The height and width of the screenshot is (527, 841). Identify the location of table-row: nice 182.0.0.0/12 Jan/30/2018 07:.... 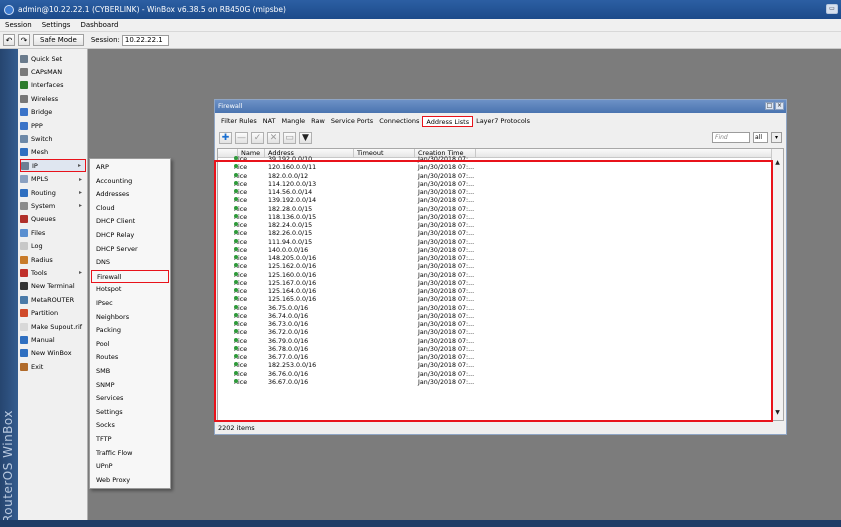
(495, 176).